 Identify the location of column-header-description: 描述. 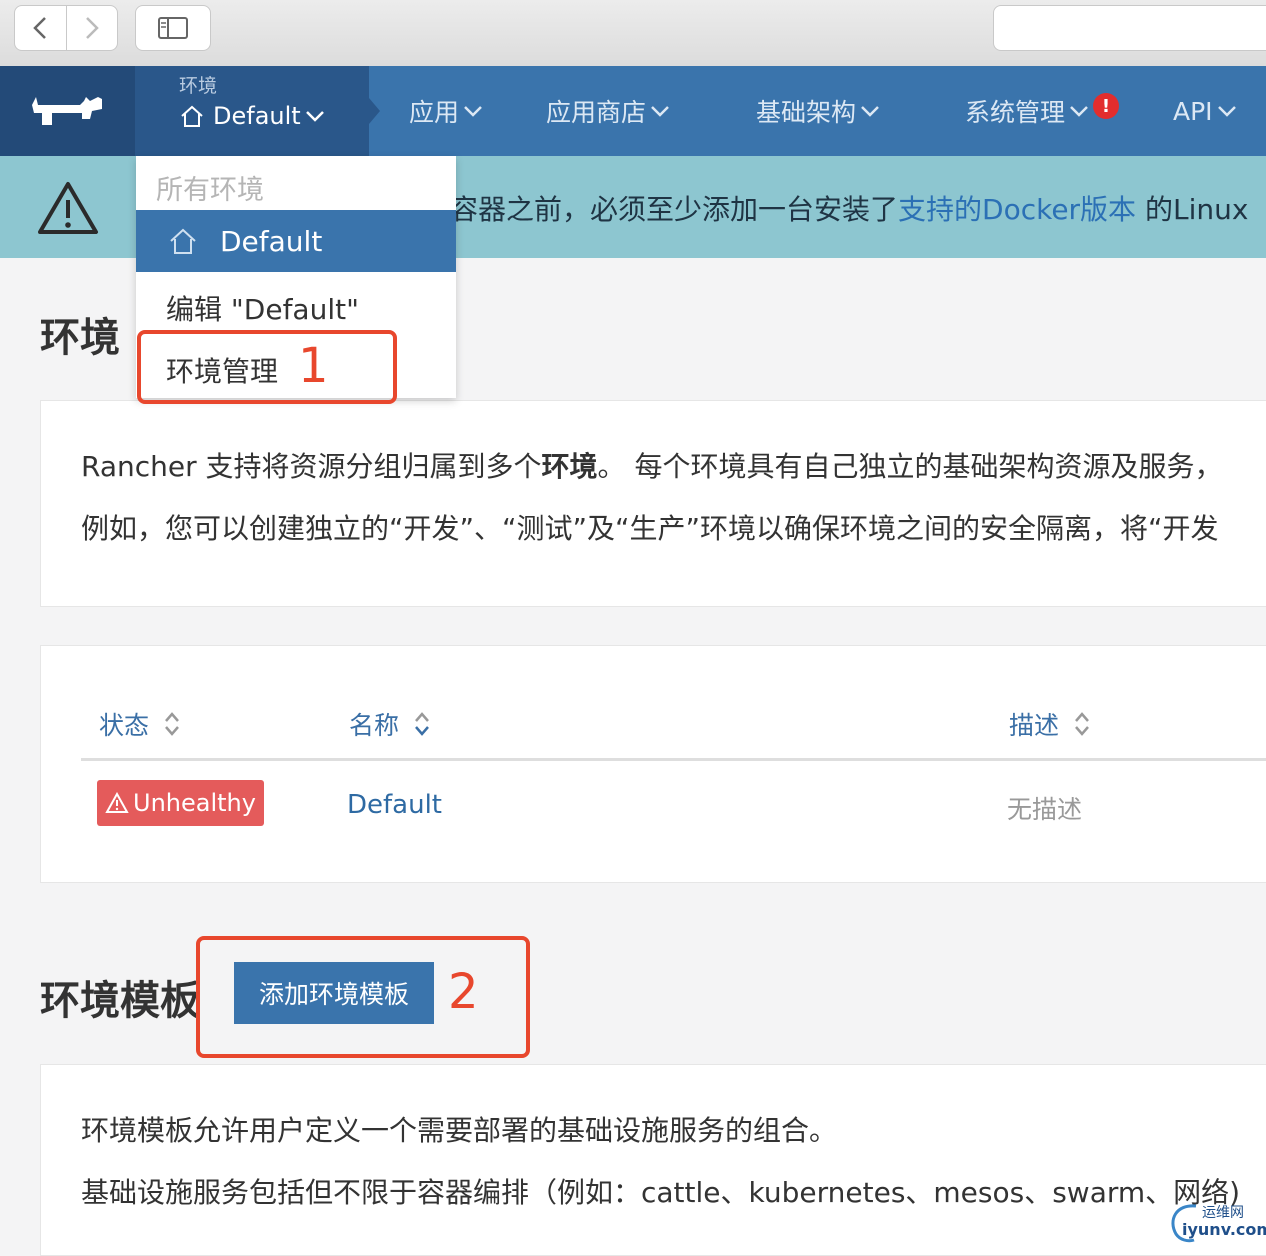
(1050, 724).